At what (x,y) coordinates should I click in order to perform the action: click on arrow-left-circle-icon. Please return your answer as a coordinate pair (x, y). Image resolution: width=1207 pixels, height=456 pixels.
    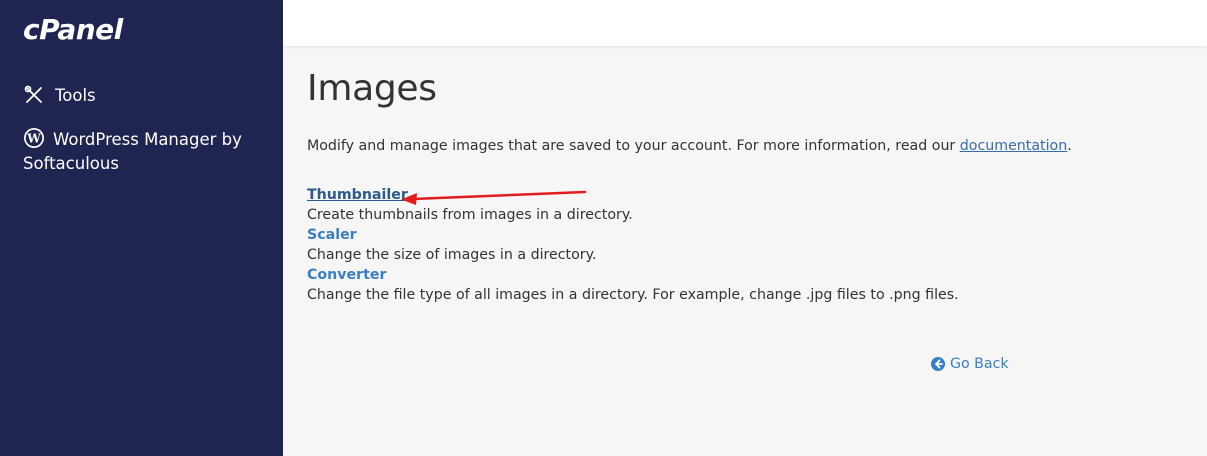
    Looking at the image, I should click on (938, 364).